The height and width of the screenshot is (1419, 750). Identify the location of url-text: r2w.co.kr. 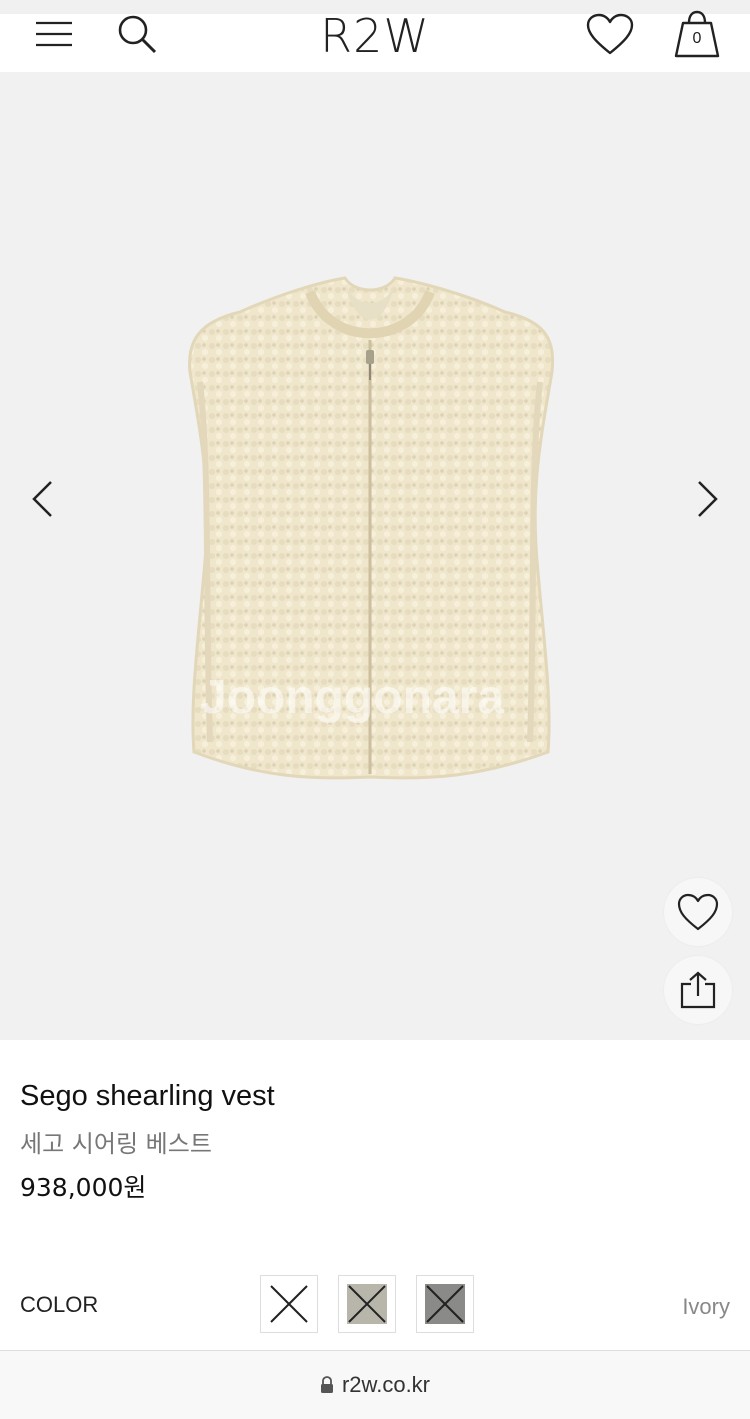
(386, 1385).